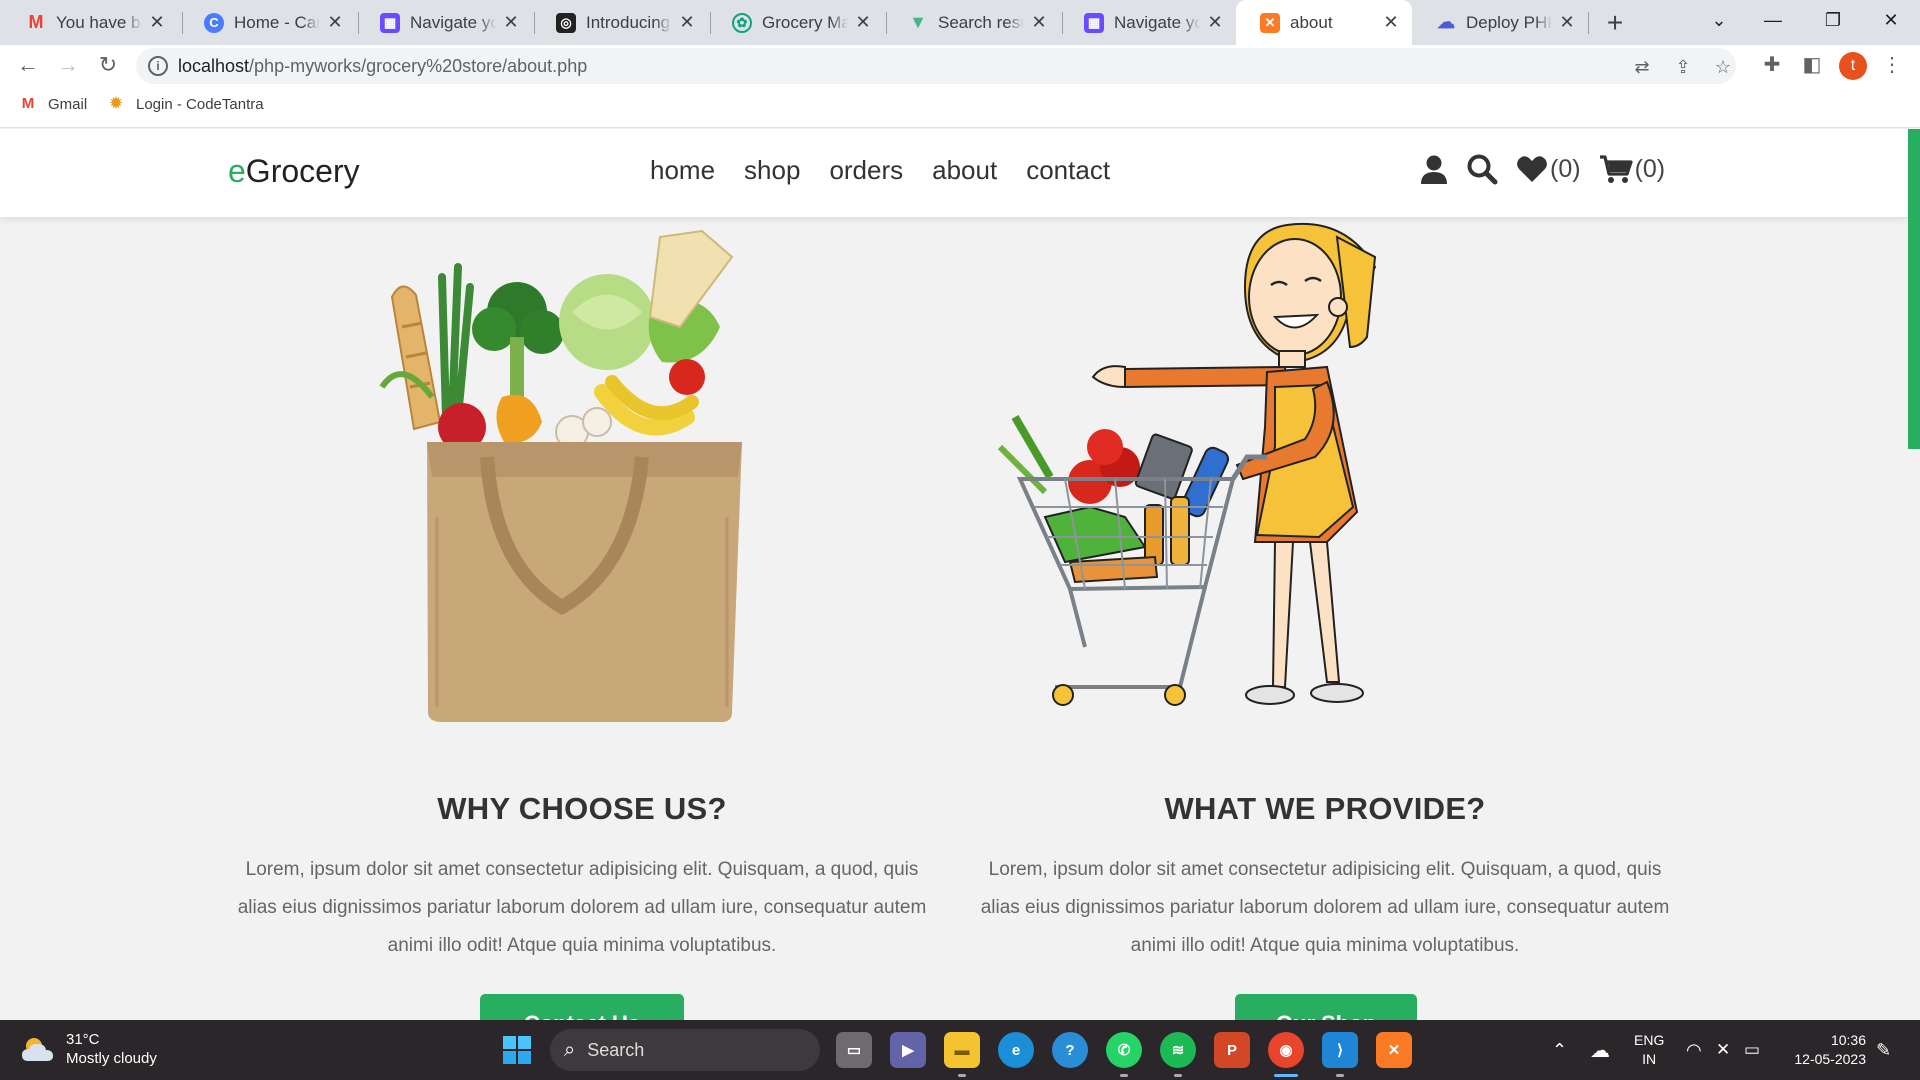 The height and width of the screenshot is (1080, 1920). What do you see at coordinates (1848, 1040) in the screenshot?
I see `clock-time: 10:36` at bounding box center [1848, 1040].